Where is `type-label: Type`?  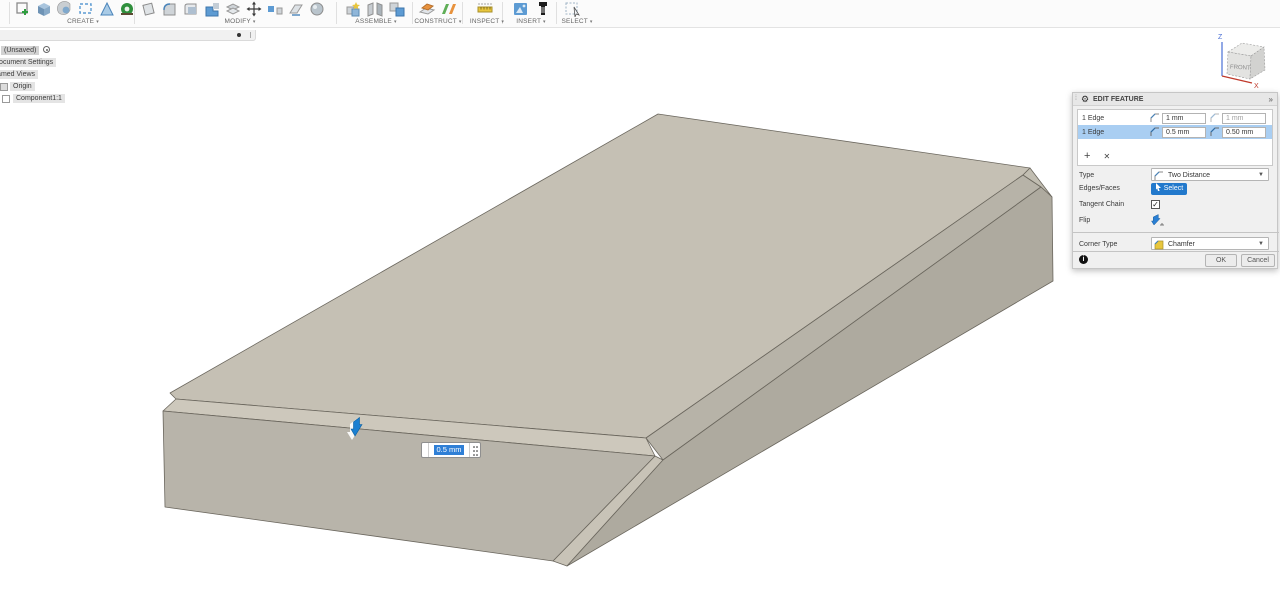
type-label: Type is located at coordinates (1087, 175).